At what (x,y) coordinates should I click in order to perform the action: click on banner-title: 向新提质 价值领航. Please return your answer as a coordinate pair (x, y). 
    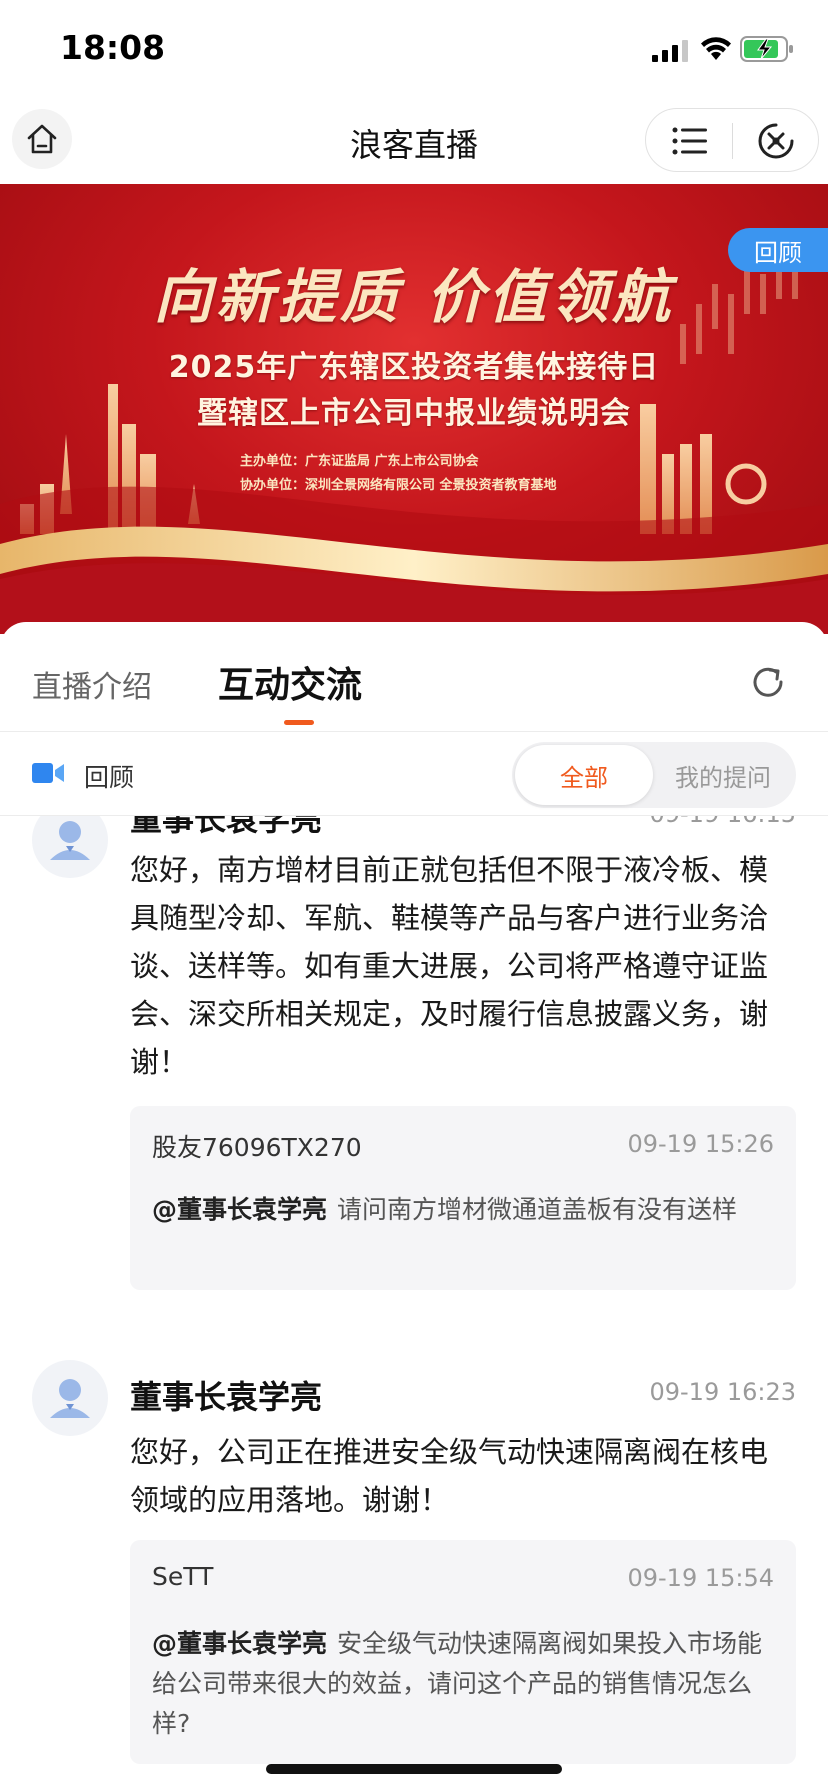
    Looking at the image, I should click on (414, 297).